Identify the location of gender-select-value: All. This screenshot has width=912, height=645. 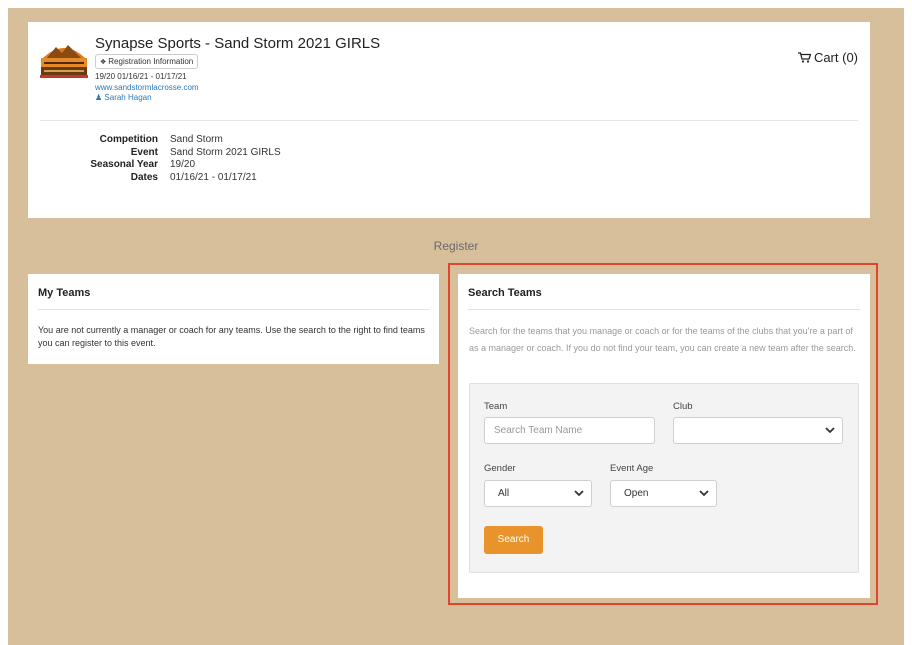
(504, 493).